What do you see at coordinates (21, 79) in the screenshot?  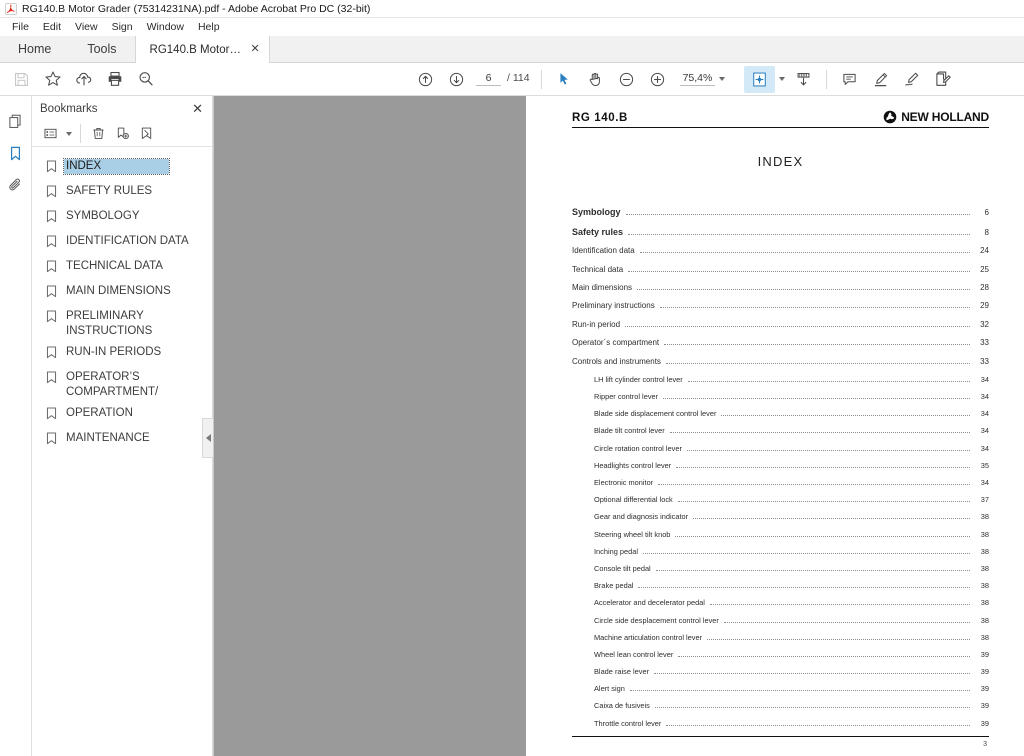 I see `save-file-icon` at bounding box center [21, 79].